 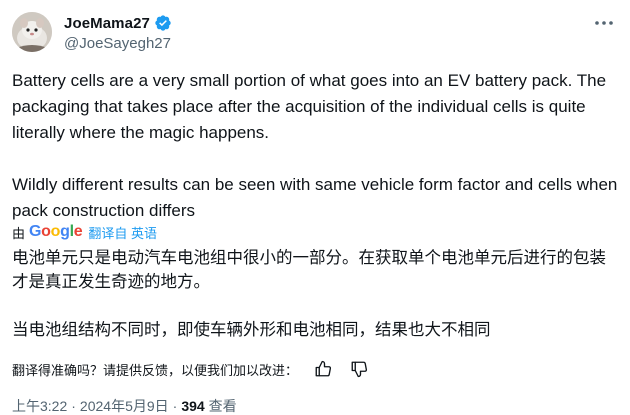 What do you see at coordinates (222, 406) in the screenshot?
I see `views-label: 查看` at bounding box center [222, 406].